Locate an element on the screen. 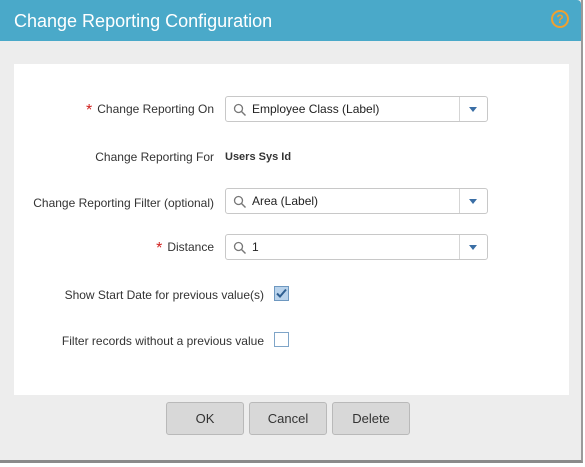  change-reporting-filter-dropdown-button is located at coordinates (473, 201).